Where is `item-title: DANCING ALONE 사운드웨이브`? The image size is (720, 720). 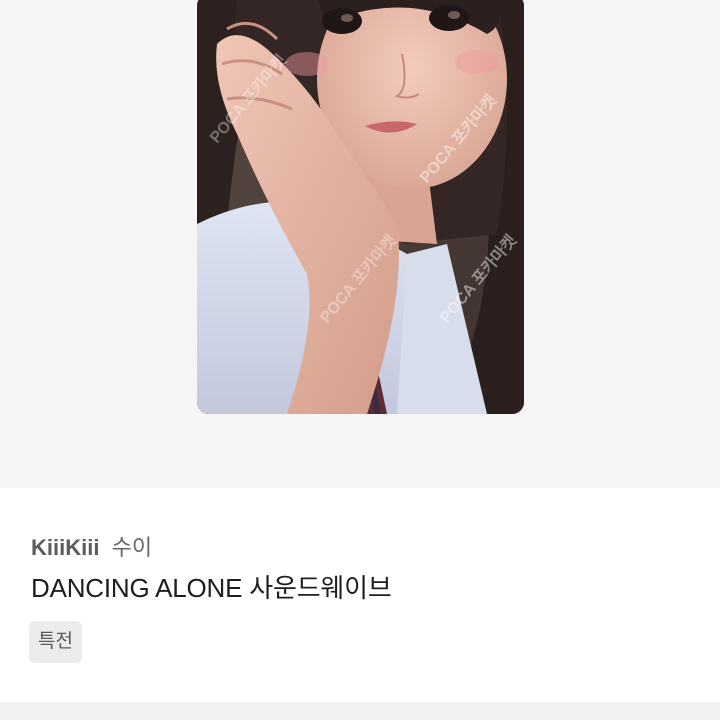
item-title: DANCING ALONE 사운드웨이브 is located at coordinates (211, 588).